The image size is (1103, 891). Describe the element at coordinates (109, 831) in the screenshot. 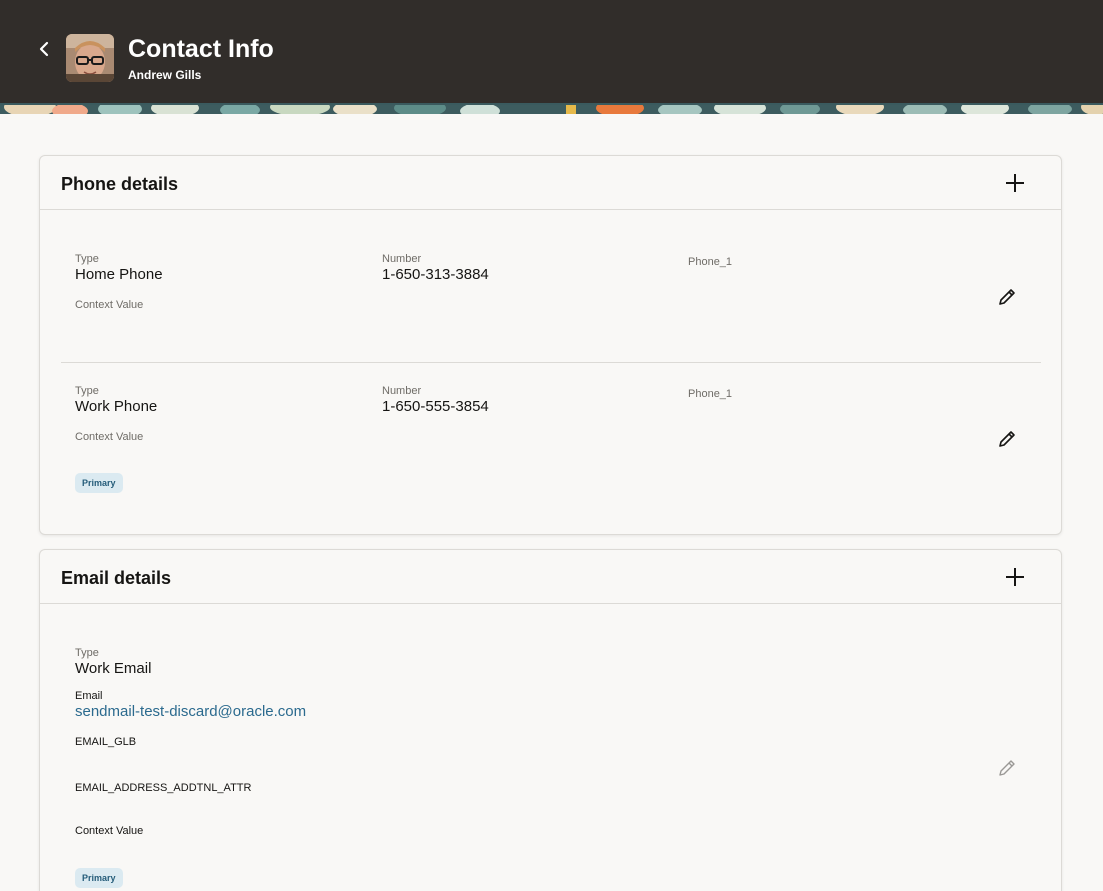

I see `email-context-label: Context Value` at that location.